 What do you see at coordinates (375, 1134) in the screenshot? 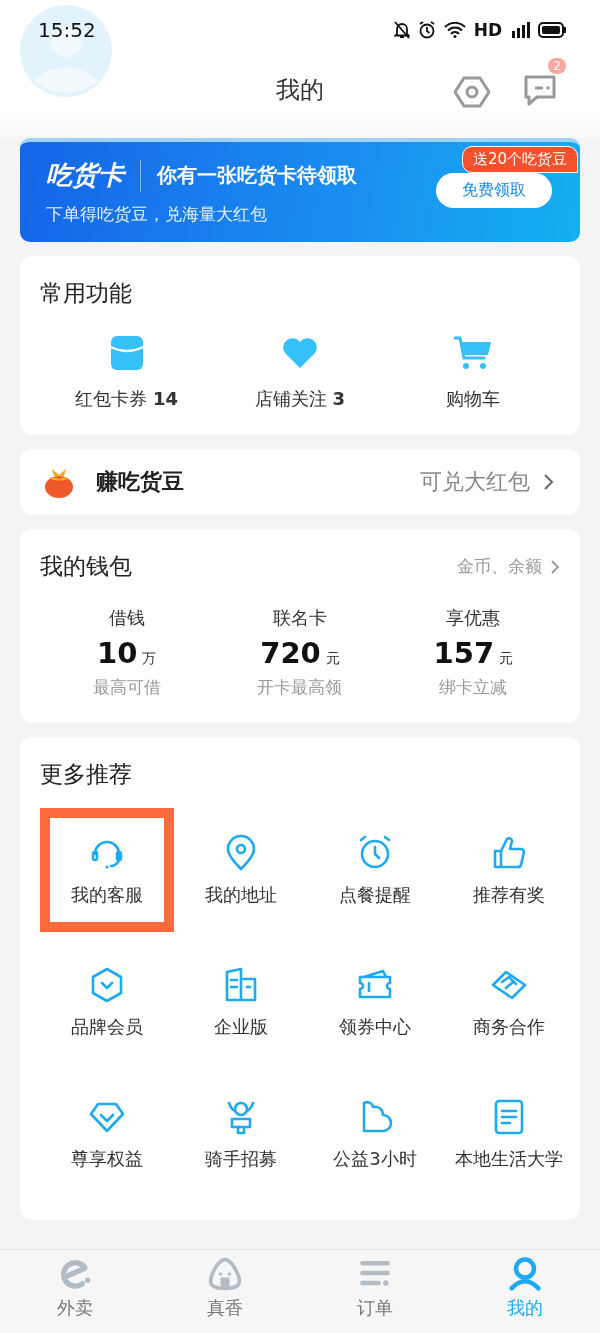
I see `menu-item: 公益3小时` at bounding box center [375, 1134].